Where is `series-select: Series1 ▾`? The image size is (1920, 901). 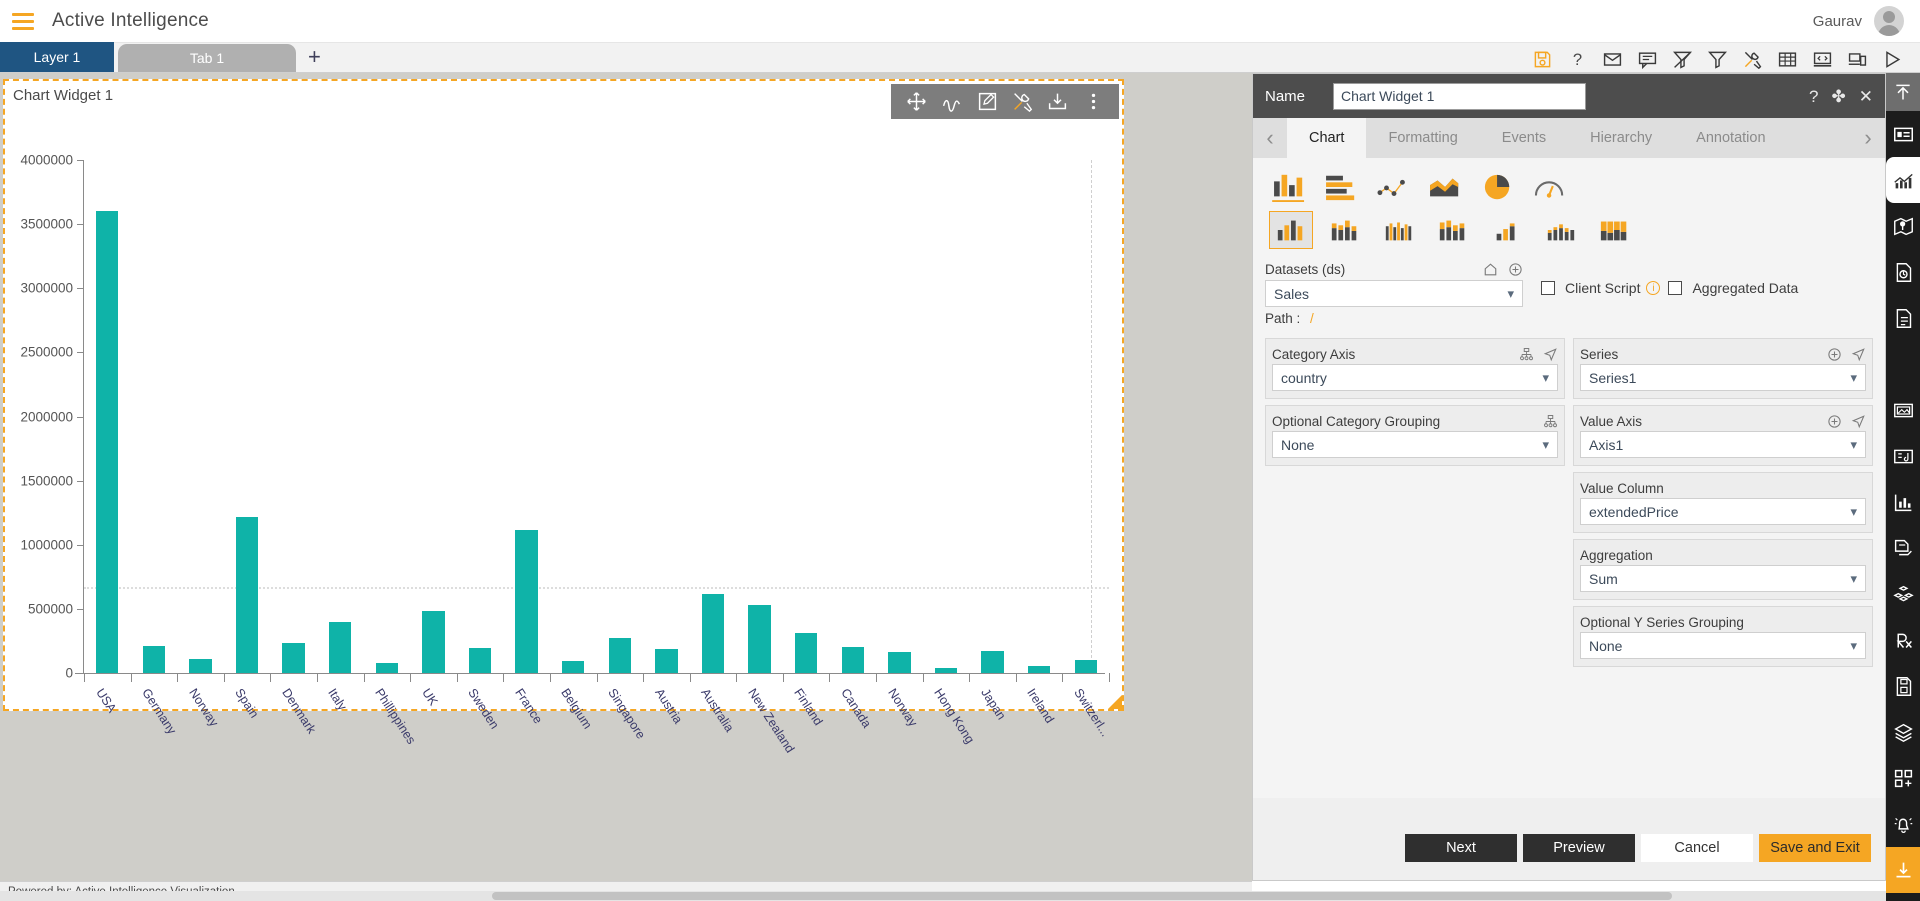
series-select: Series1 ▾ is located at coordinates (1723, 377).